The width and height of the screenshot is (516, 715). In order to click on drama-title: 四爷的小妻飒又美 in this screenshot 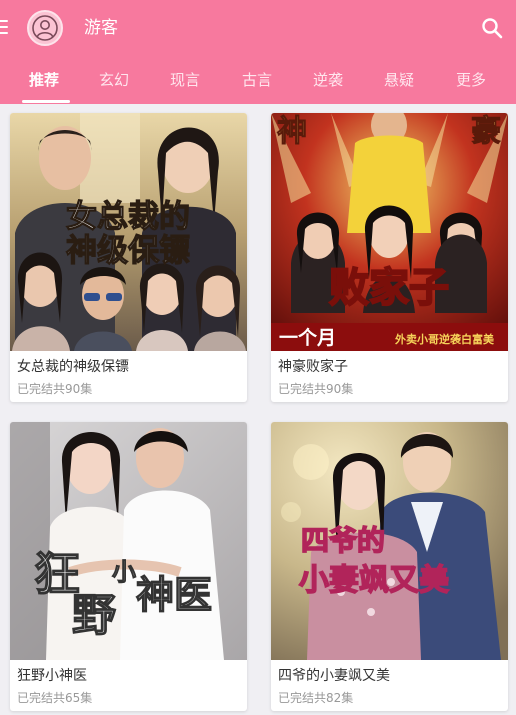, I will do `click(334, 676)`.